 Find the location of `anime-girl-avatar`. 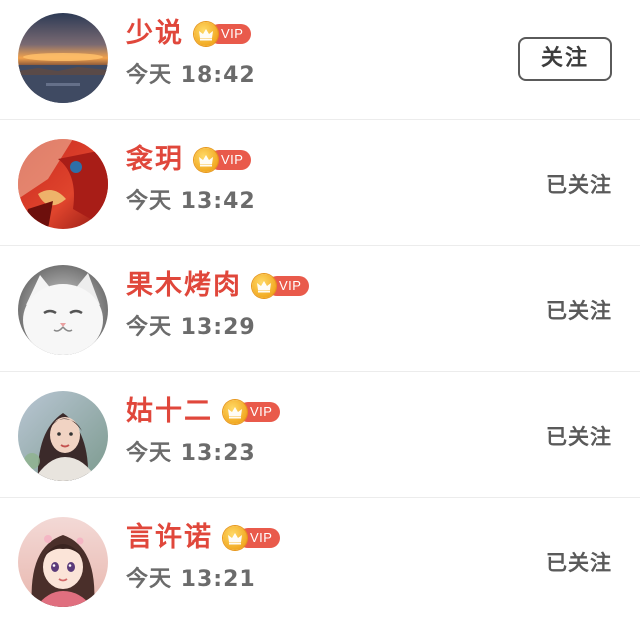

anime-girl-avatar is located at coordinates (63, 562).